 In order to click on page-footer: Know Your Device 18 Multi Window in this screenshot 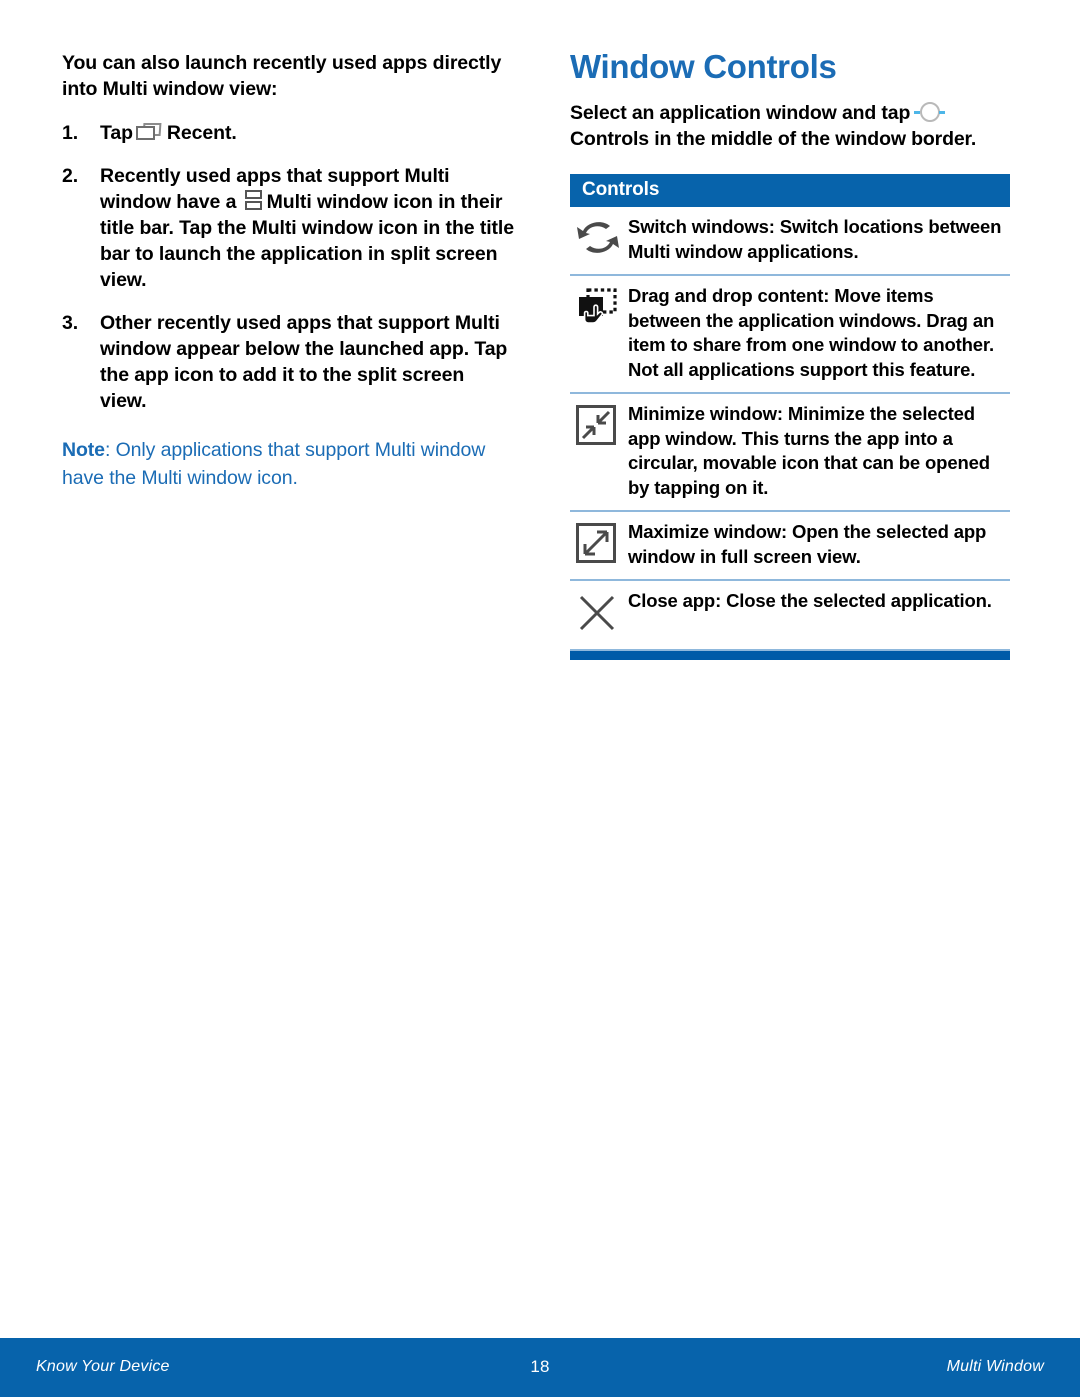, I will do `click(540, 1367)`.